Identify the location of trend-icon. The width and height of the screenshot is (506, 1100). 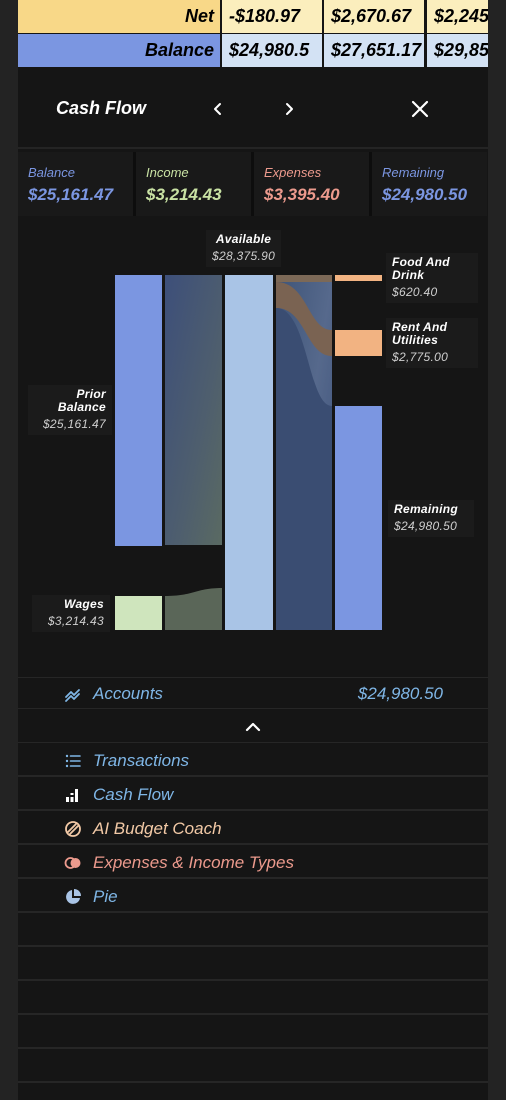
(72, 695).